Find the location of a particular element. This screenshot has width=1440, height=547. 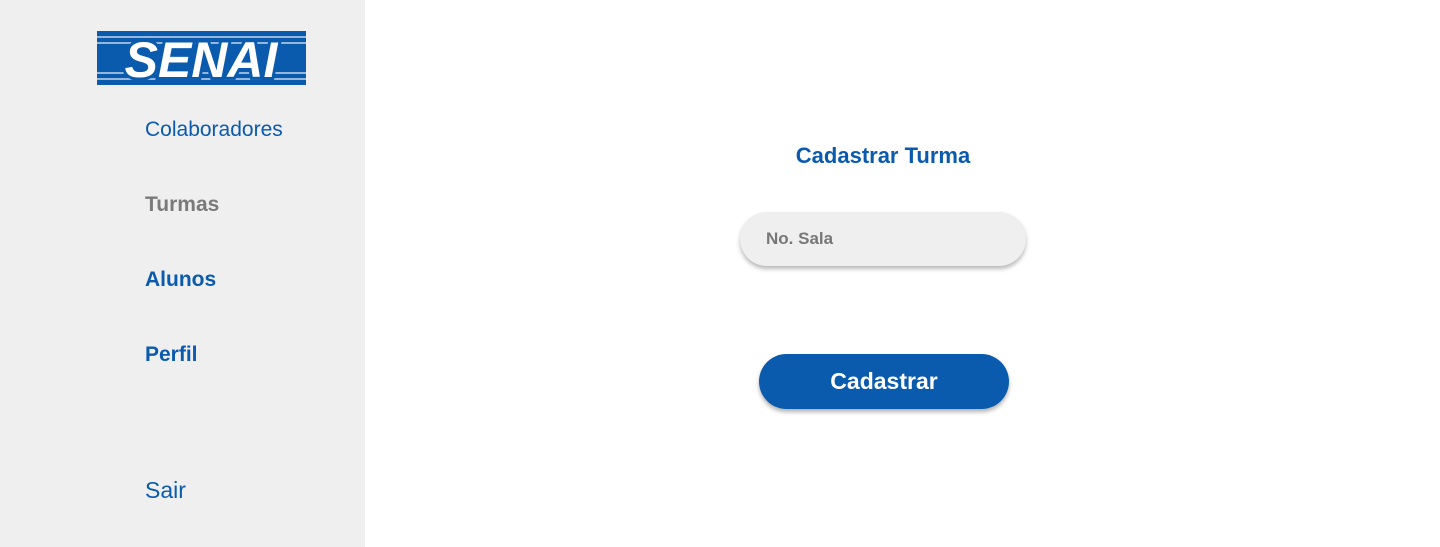

senai-logo-graphic: SENAI SENAI is located at coordinates (201, 58).